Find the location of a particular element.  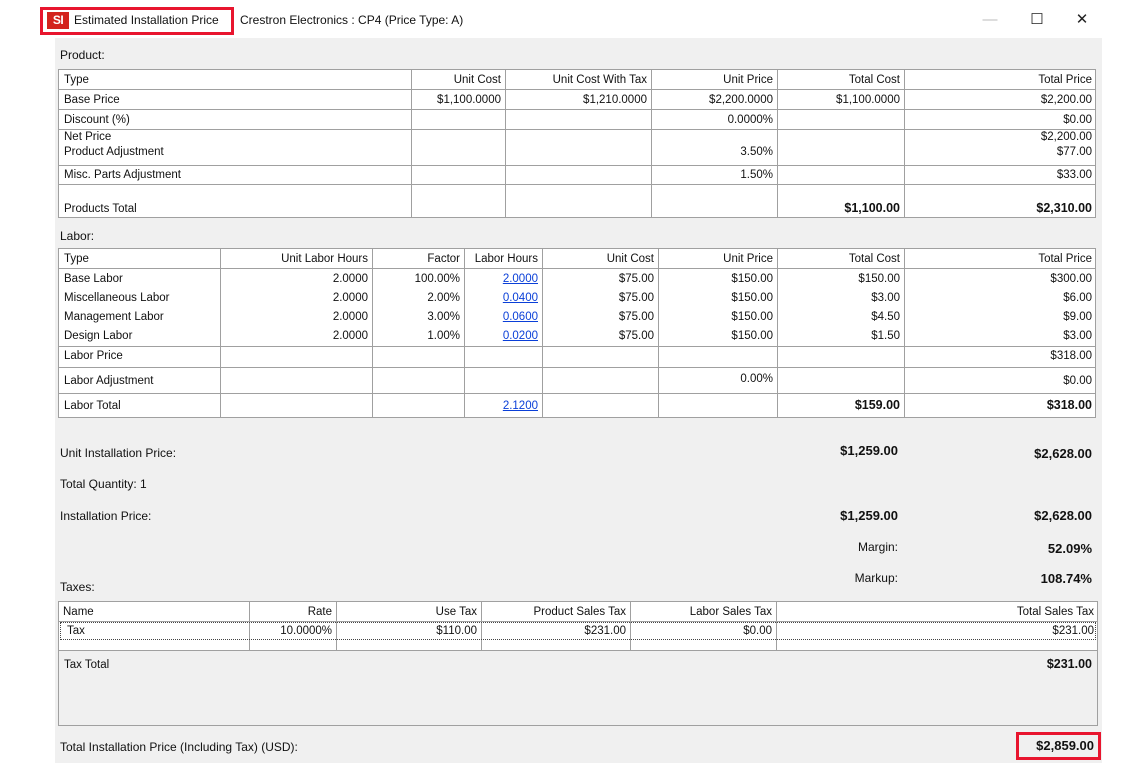

table-row: Product Adjustment is located at coordinates (114, 152).